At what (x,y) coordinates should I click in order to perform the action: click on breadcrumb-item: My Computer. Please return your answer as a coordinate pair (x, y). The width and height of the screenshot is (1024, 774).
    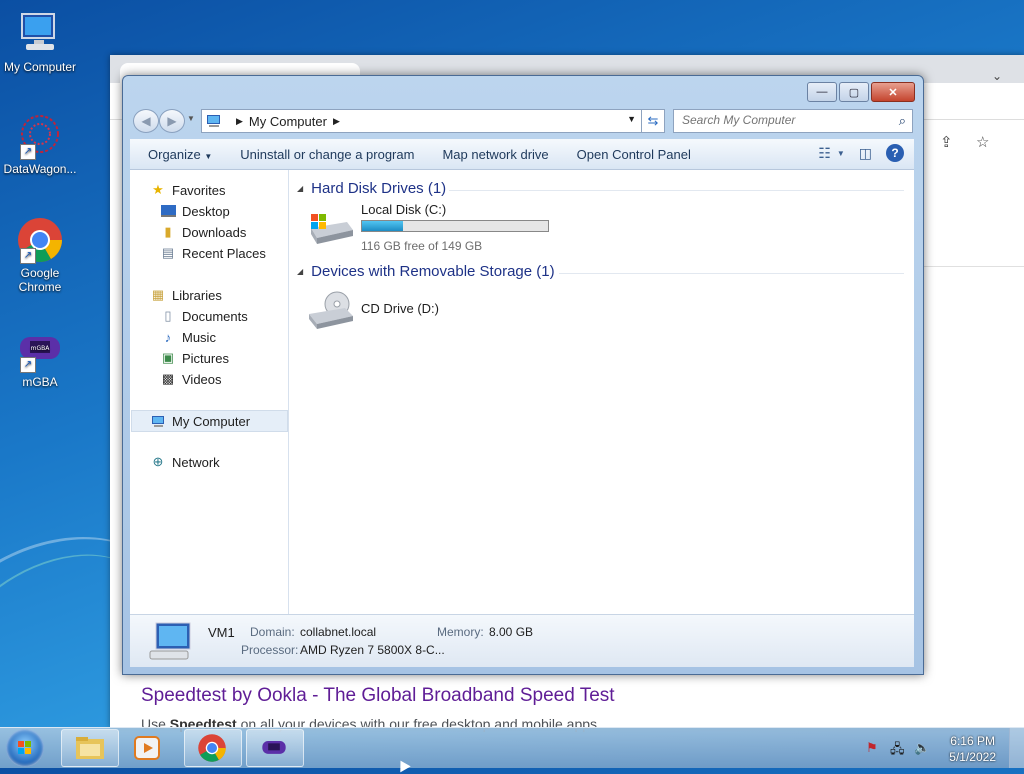
    Looking at the image, I should click on (288, 121).